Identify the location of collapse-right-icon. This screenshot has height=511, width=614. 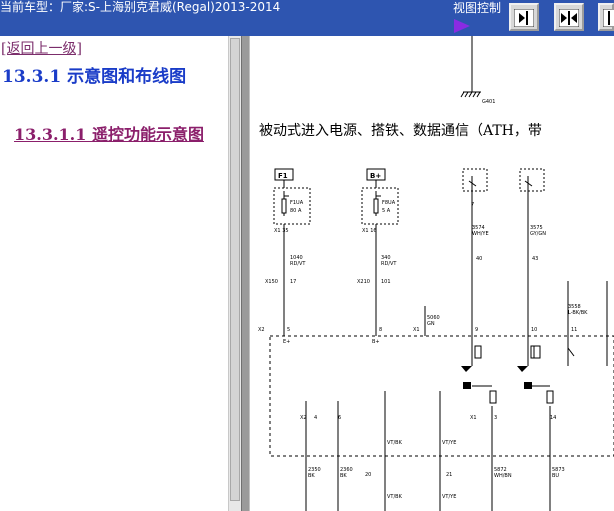
(524, 18).